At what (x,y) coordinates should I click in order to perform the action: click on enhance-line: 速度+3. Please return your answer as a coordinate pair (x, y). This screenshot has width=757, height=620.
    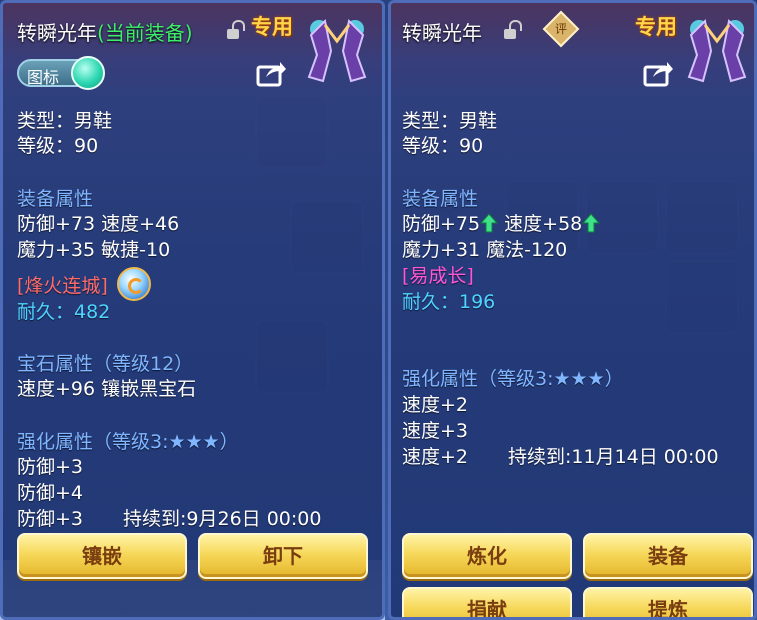
    Looking at the image, I should click on (435, 431).